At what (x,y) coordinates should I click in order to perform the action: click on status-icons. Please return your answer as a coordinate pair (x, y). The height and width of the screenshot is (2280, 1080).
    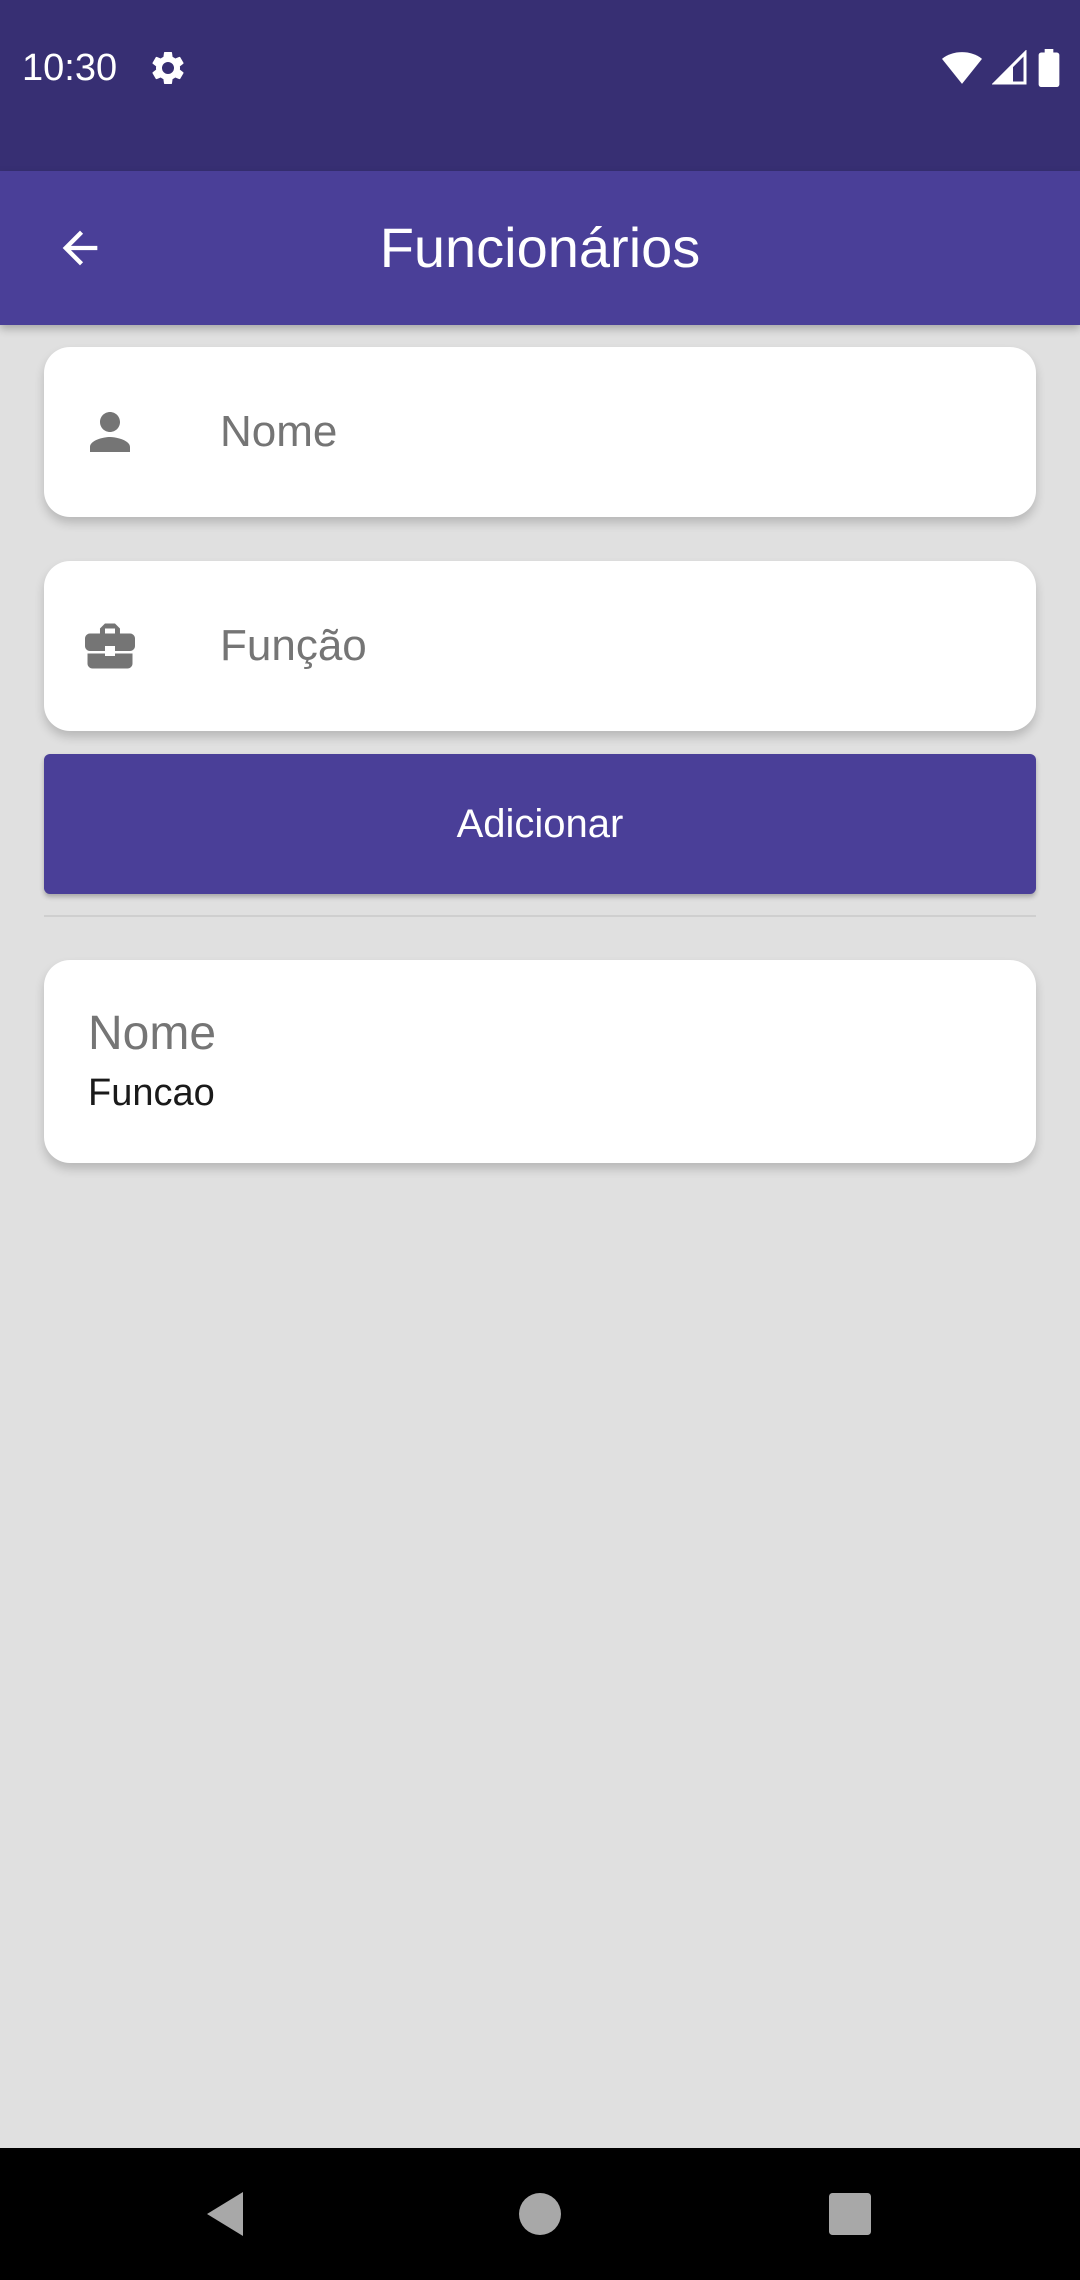
    Looking at the image, I should click on (1001, 68).